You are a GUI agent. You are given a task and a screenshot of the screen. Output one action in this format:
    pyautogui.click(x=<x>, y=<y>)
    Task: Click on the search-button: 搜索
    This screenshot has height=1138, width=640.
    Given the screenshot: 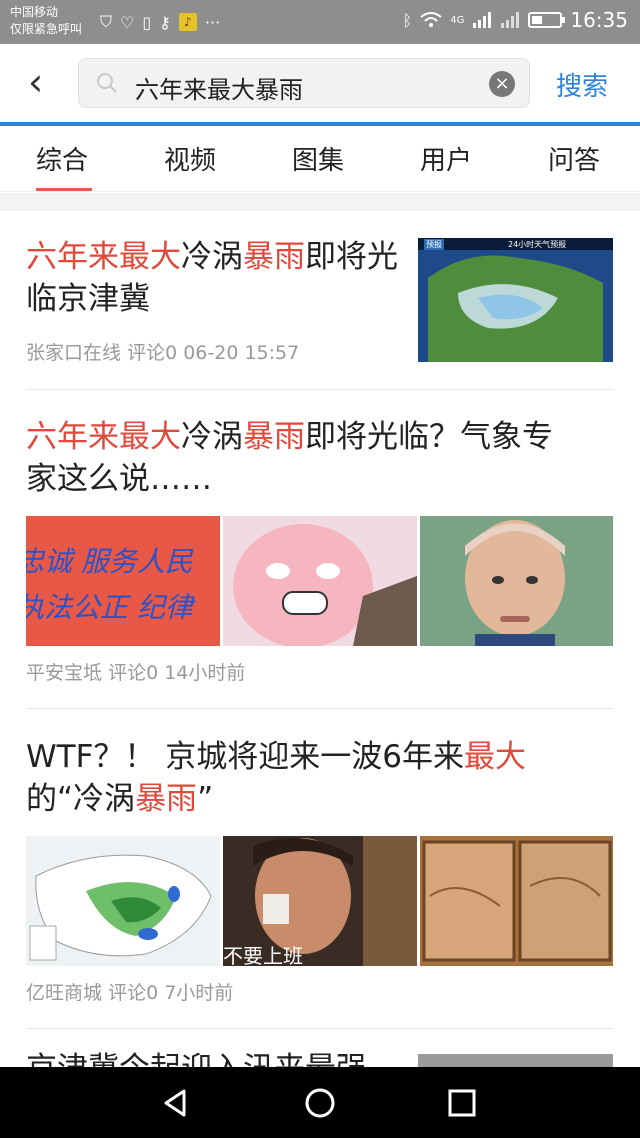 What is the action you would take?
    pyautogui.click(x=582, y=84)
    